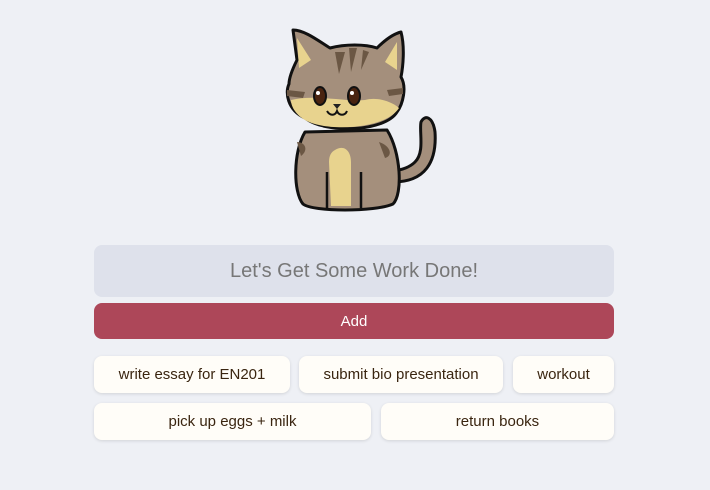 Image resolution: width=710 pixels, height=490 pixels. What do you see at coordinates (354, 271) in the screenshot?
I see `task-input` at bounding box center [354, 271].